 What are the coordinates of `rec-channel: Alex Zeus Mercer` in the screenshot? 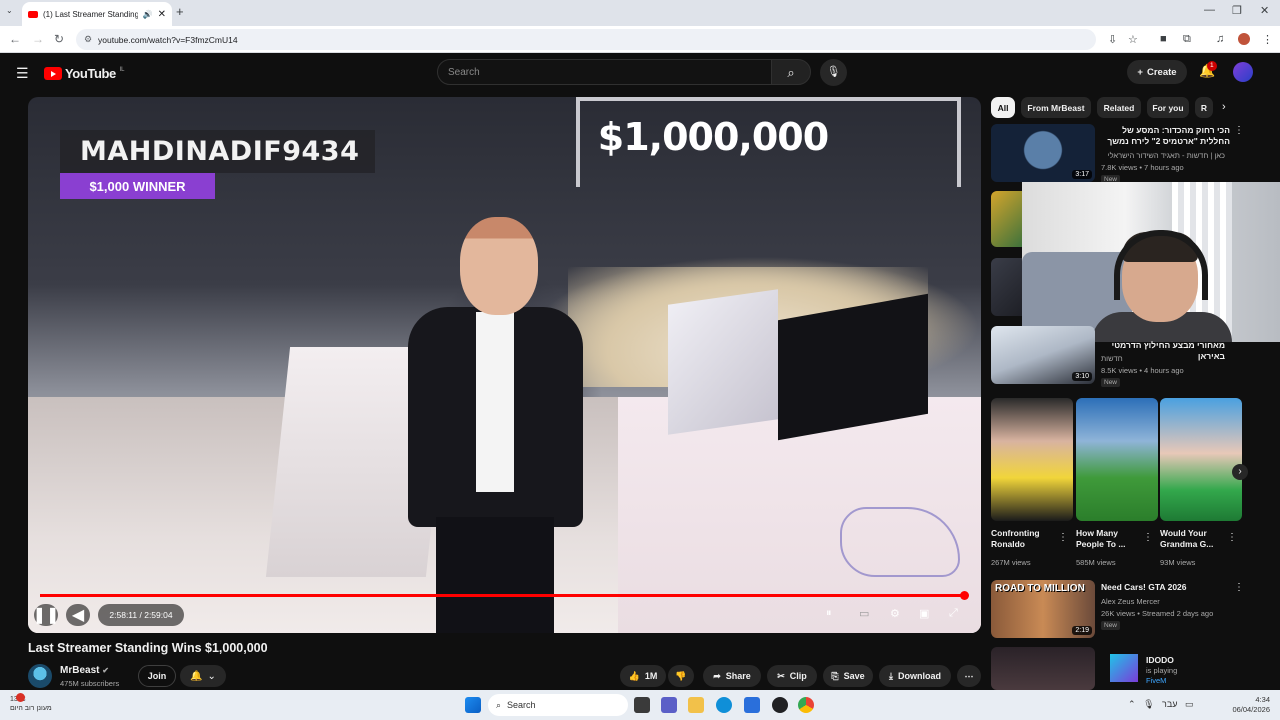 It's located at (1130, 601).